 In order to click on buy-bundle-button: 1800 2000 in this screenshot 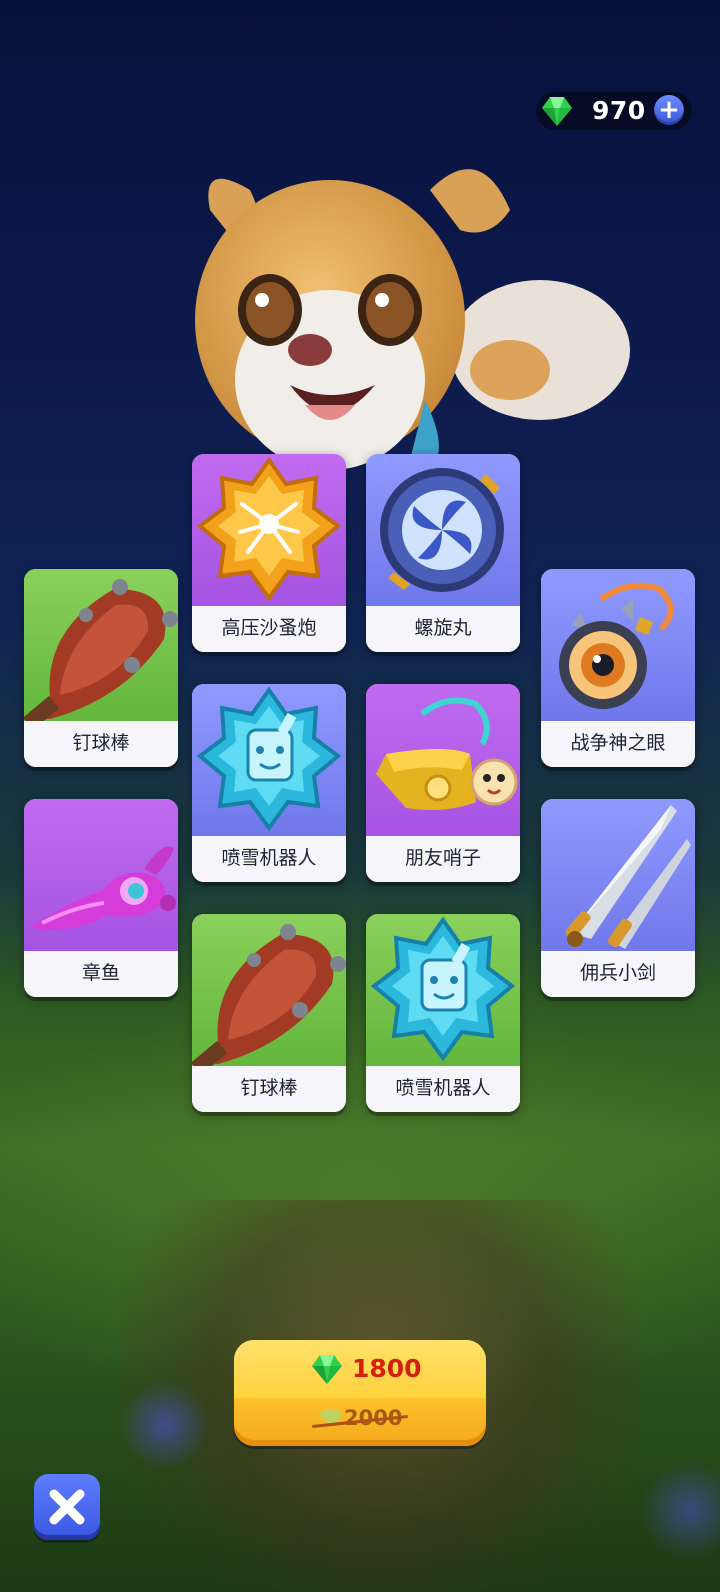, I will do `click(360, 1393)`.